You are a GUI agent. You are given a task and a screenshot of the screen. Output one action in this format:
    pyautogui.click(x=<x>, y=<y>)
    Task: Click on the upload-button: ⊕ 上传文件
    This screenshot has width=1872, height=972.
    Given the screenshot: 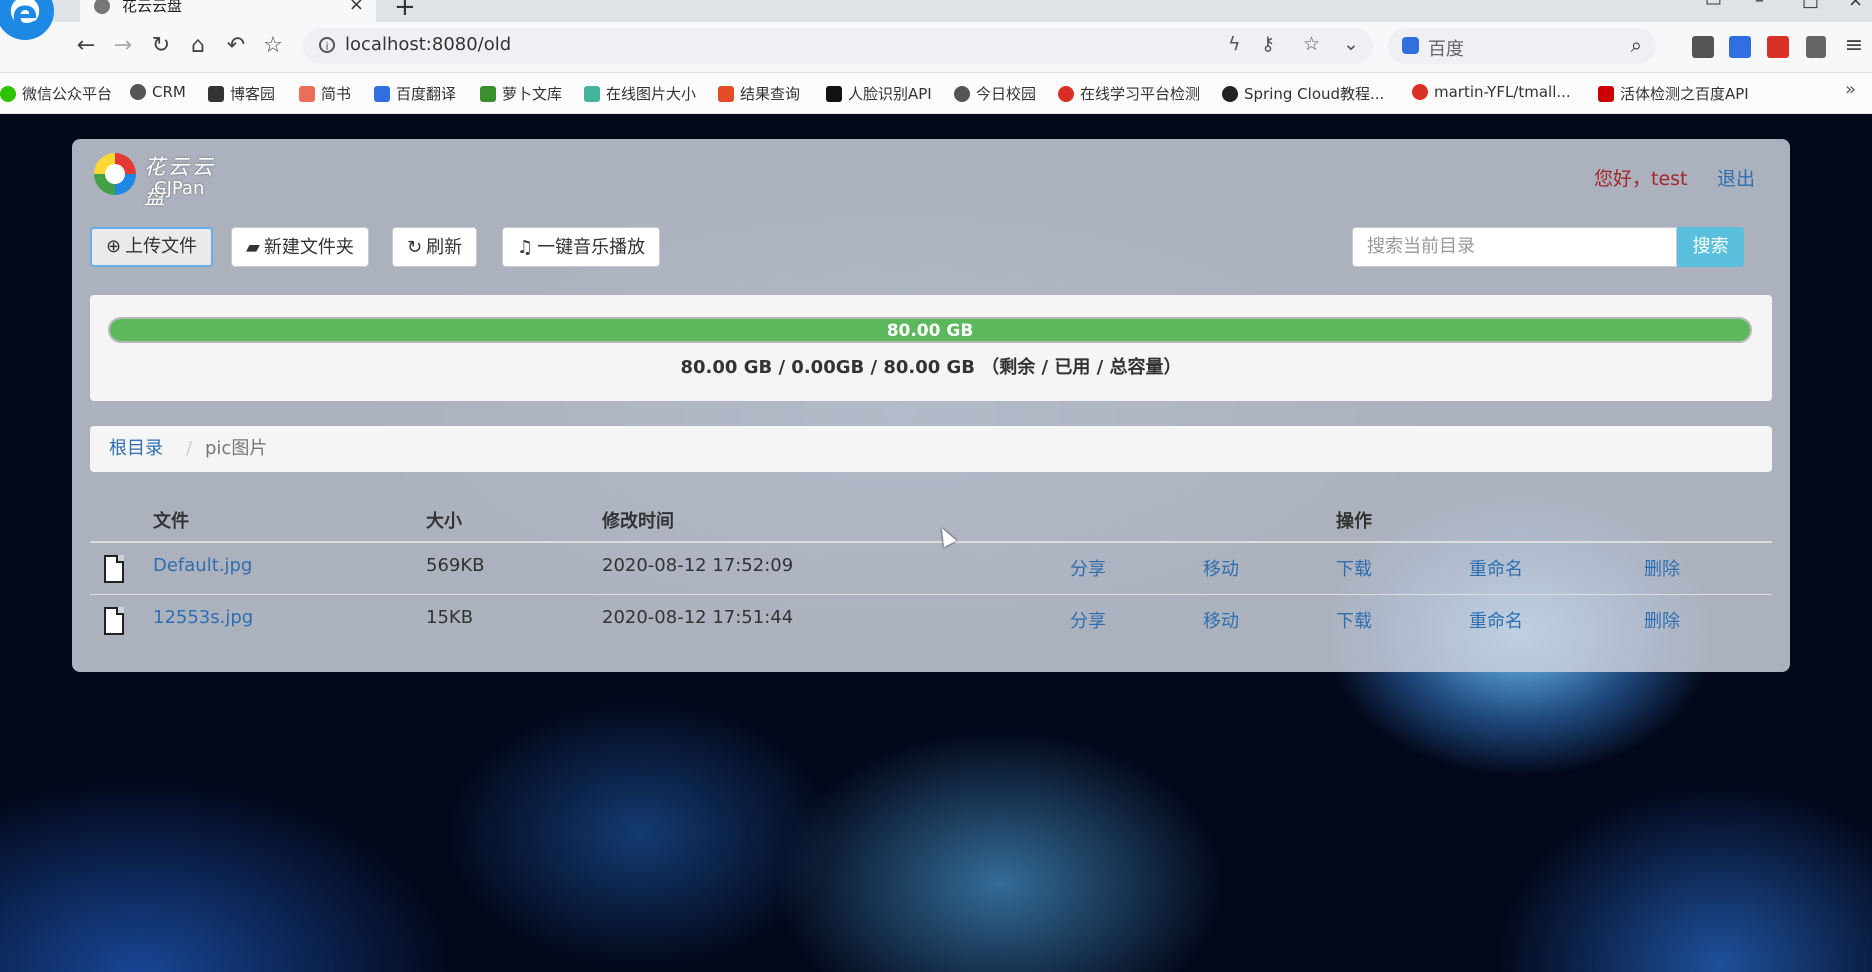 What is the action you would take?
    pyautogui.click(x=152, y=247)
    